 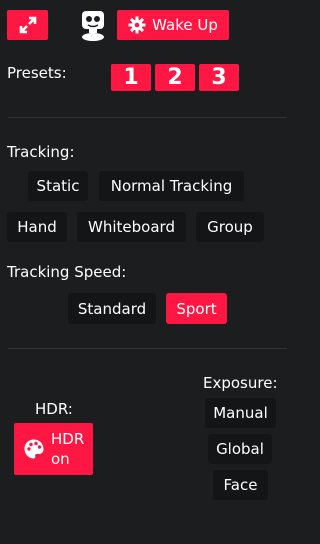 What do you see at coordinates (175, 77) in the screenshot?
I see `preset-2-button: 2` at bounding box center [175, 77].